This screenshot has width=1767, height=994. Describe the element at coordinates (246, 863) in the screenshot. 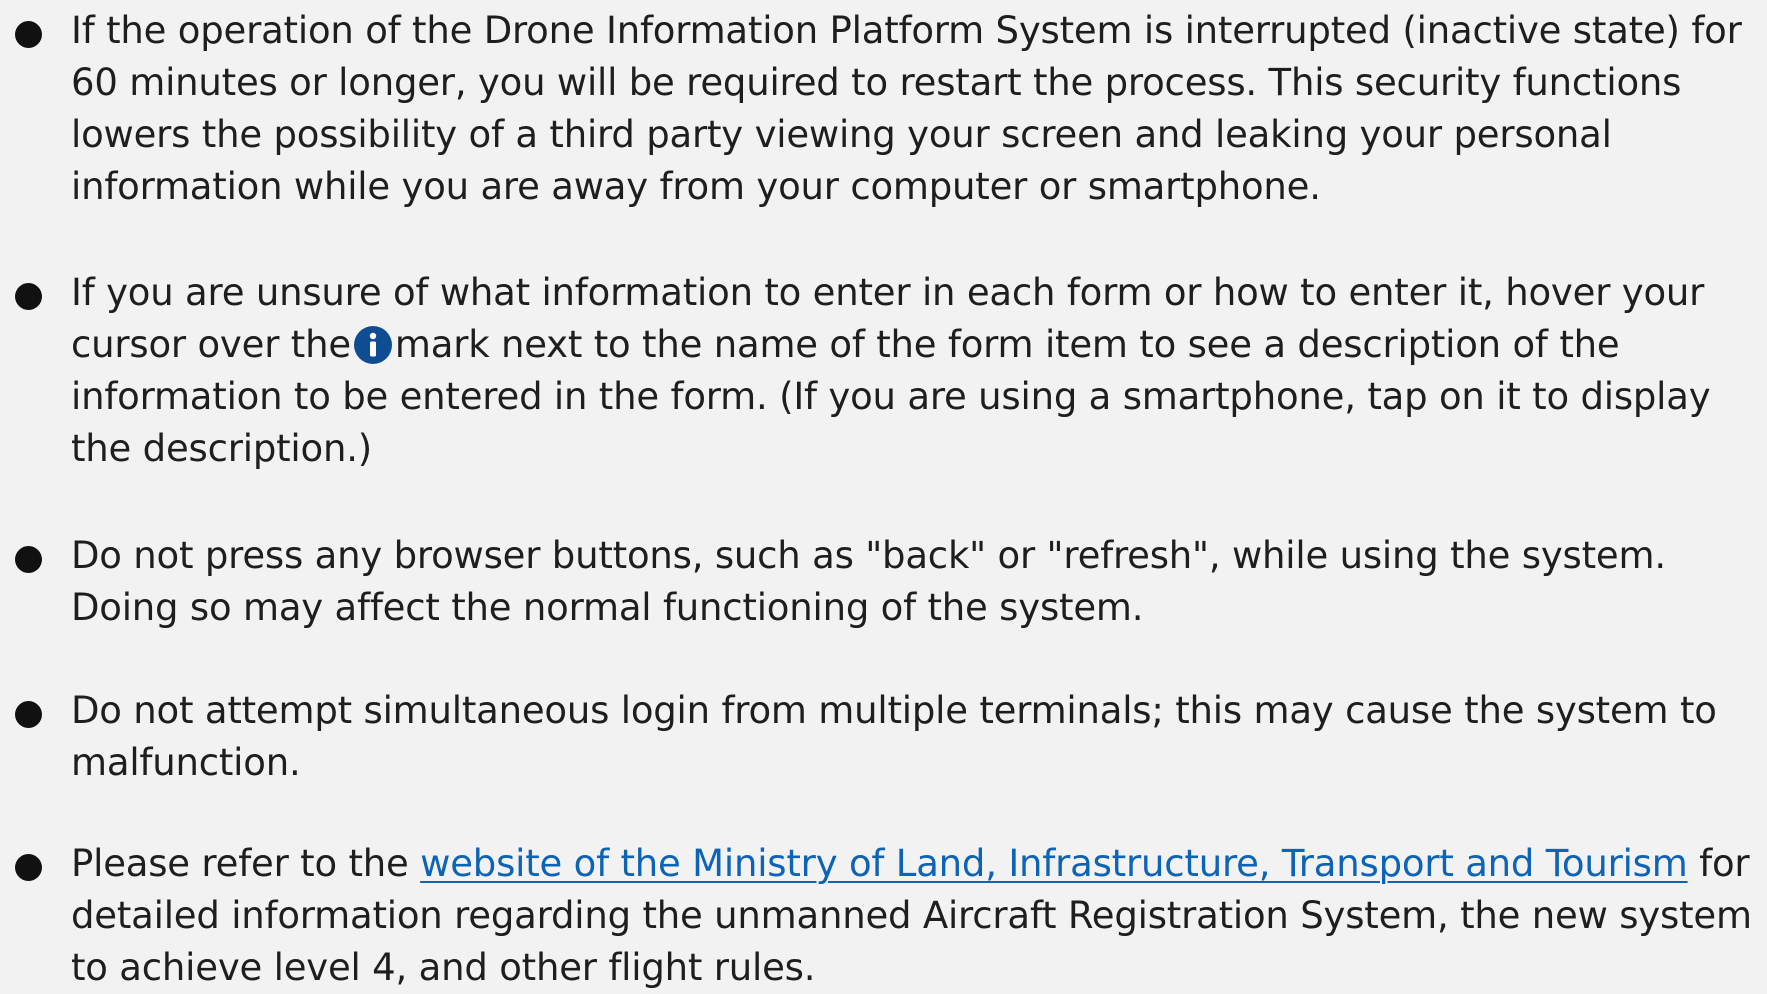

I see `notice-text-before-link: Please refer to the` at that location.